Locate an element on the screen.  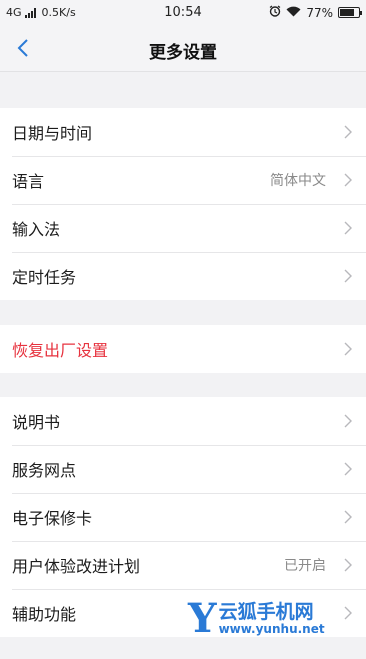
settings-item-label: 用户体验改进计划 is located at coordinates (76, 566).